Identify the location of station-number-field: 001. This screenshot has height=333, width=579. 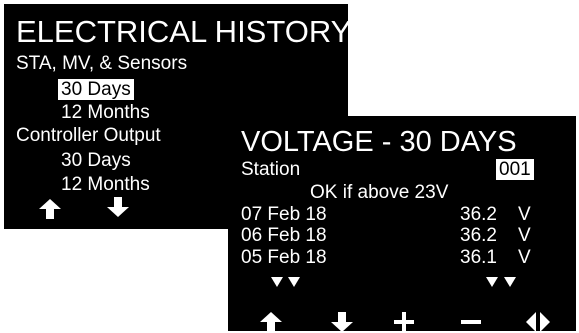
(515, 169).